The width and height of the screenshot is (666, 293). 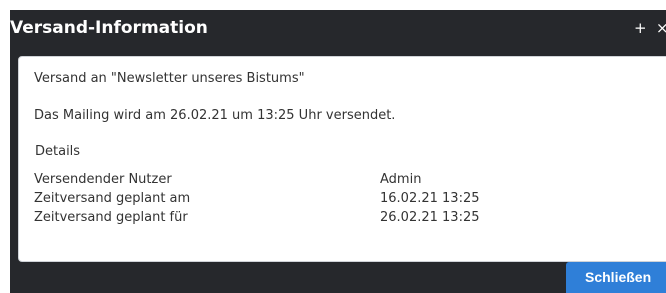 What do you see at coordinates (430, 217) in the screenshot?
I see `row-value: 26.02.21 13:25` at bounding box center [430, 217].